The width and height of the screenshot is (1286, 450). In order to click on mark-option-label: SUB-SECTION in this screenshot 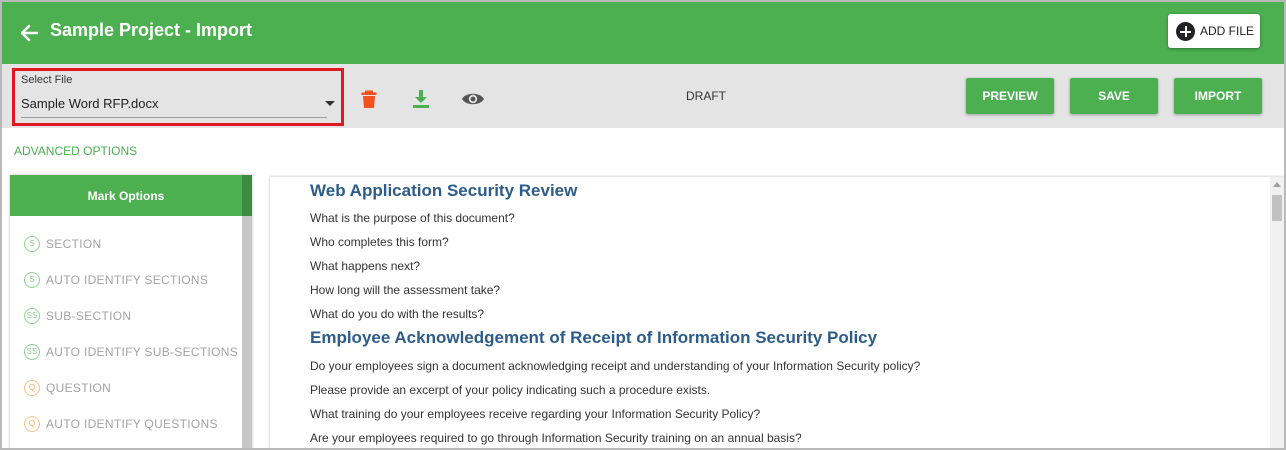, I will do `click(89, 316)`.